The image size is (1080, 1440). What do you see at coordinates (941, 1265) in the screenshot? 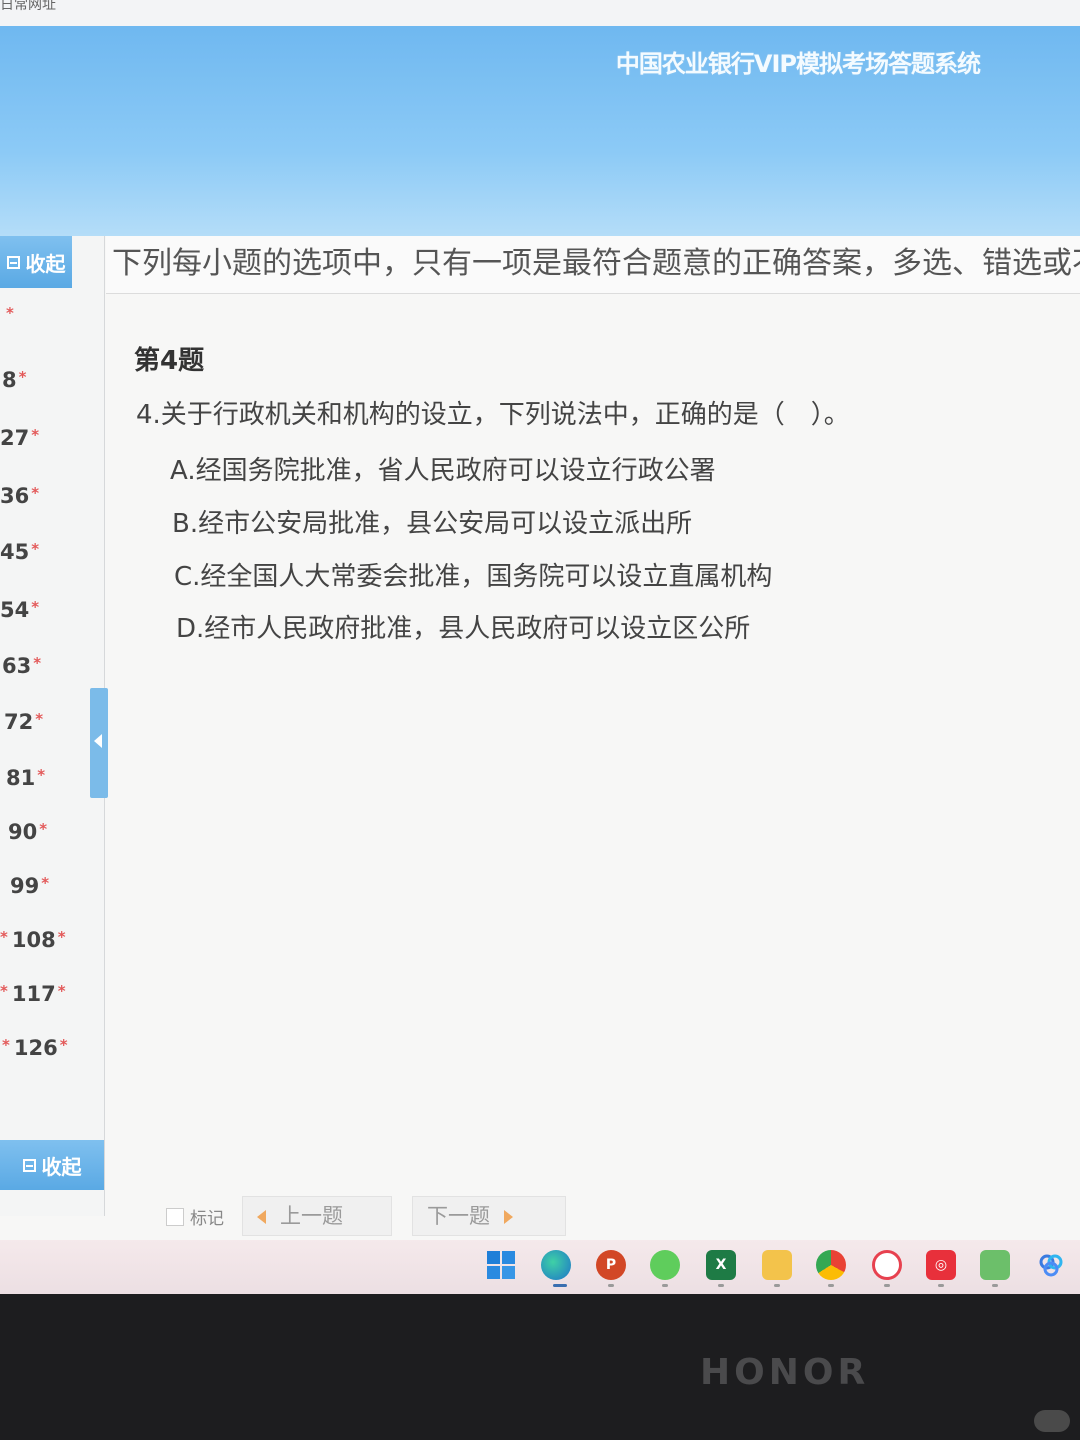
I see `netease-music-icon: ◎` at bounding box center [941, 1265].